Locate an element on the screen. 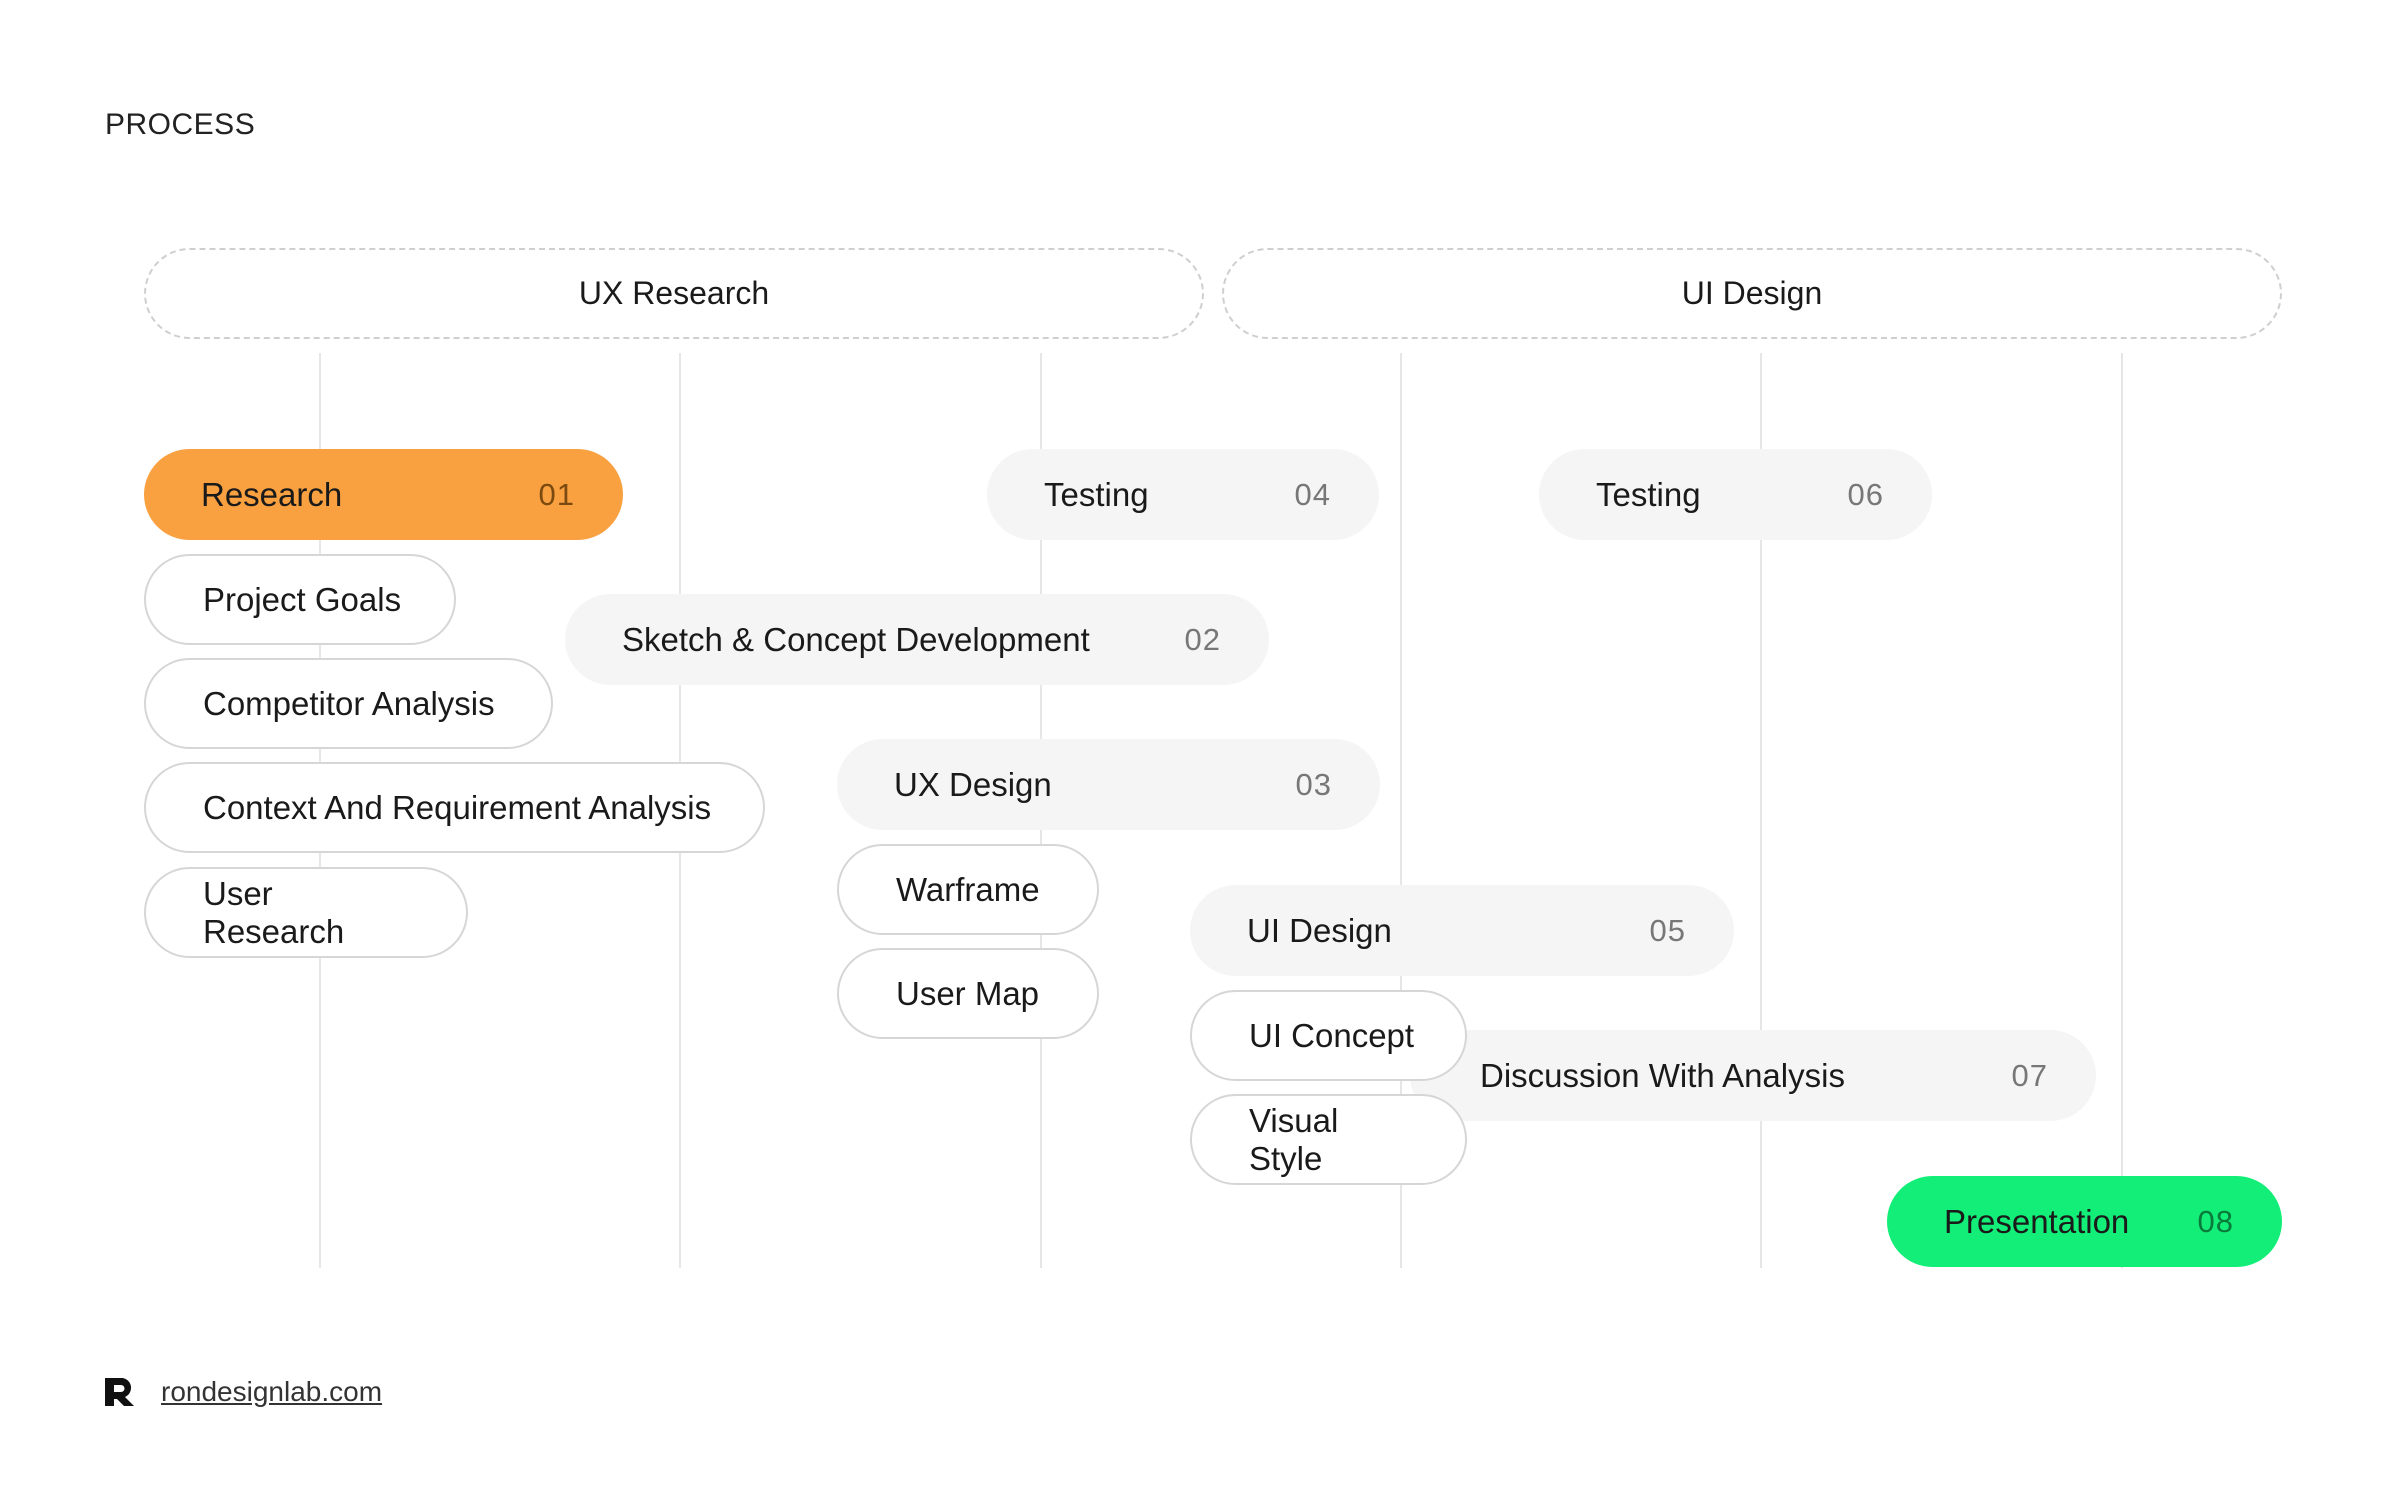 This screenshot has height=1501, width=2401. phase-testing-06: Testing 06 is located at coordinates (1735, 494).